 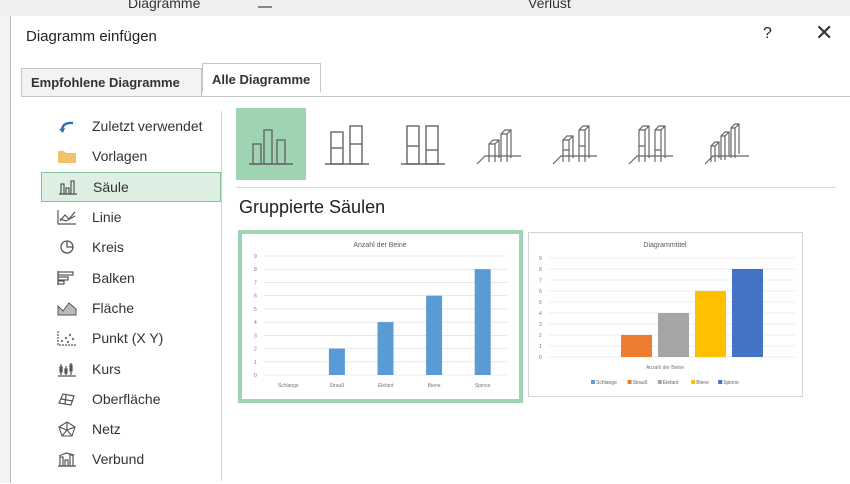 What do you see at coordinates (336, 386) in the screenshot?
I see `x-tick-label: Strauß` at bounding box center [336, 386].